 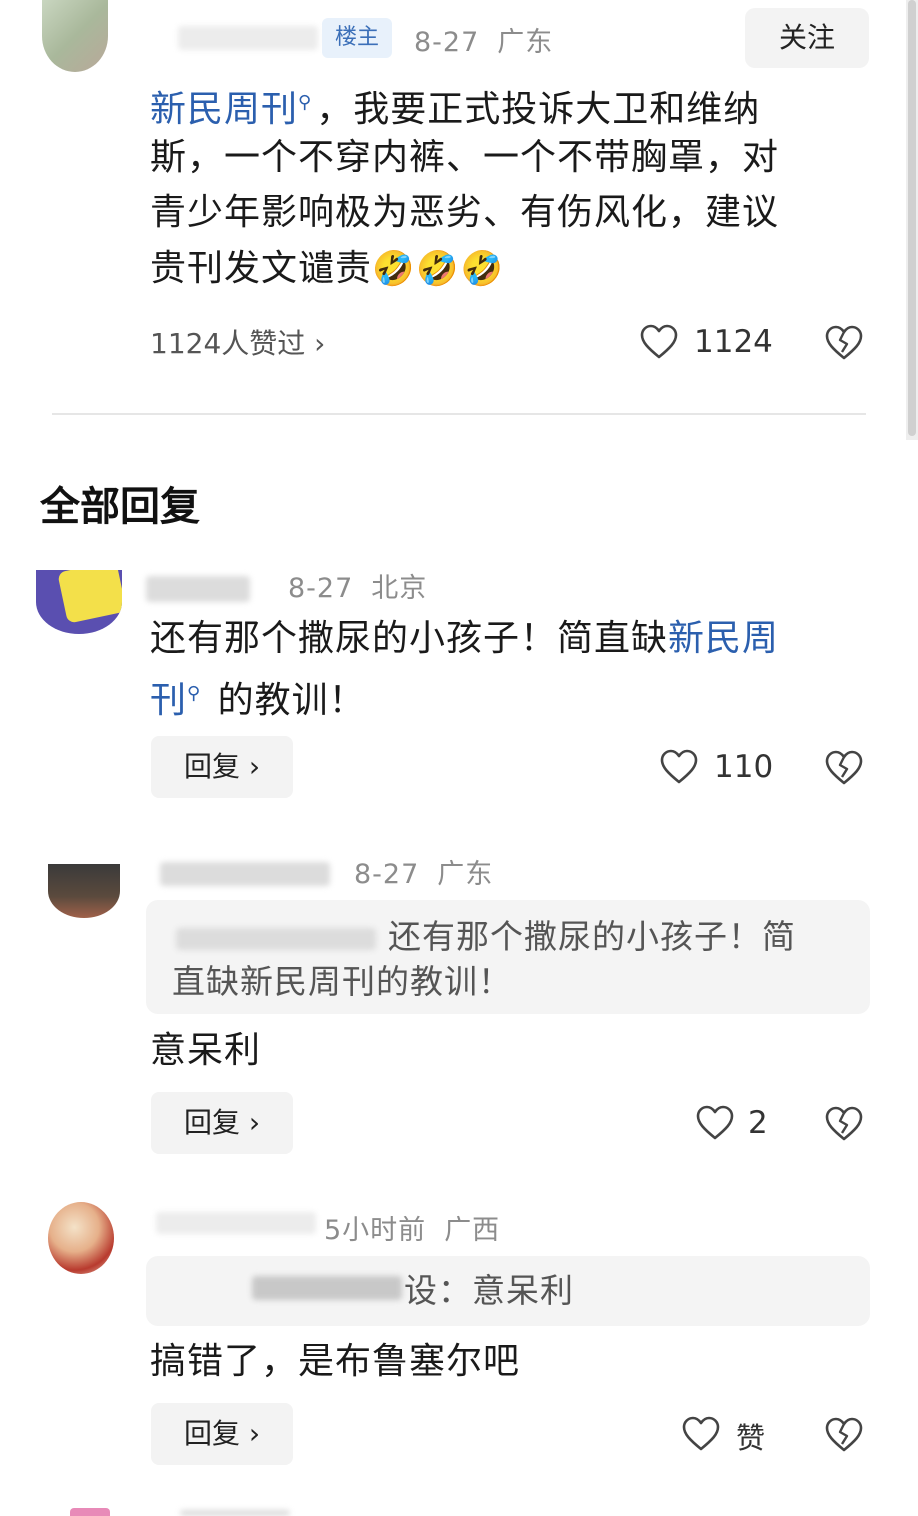 What do you see at coordinates (285, 700) in the screenshot?
I see `reply-text-segment: 的教训！` at bounding box center [285, 700].